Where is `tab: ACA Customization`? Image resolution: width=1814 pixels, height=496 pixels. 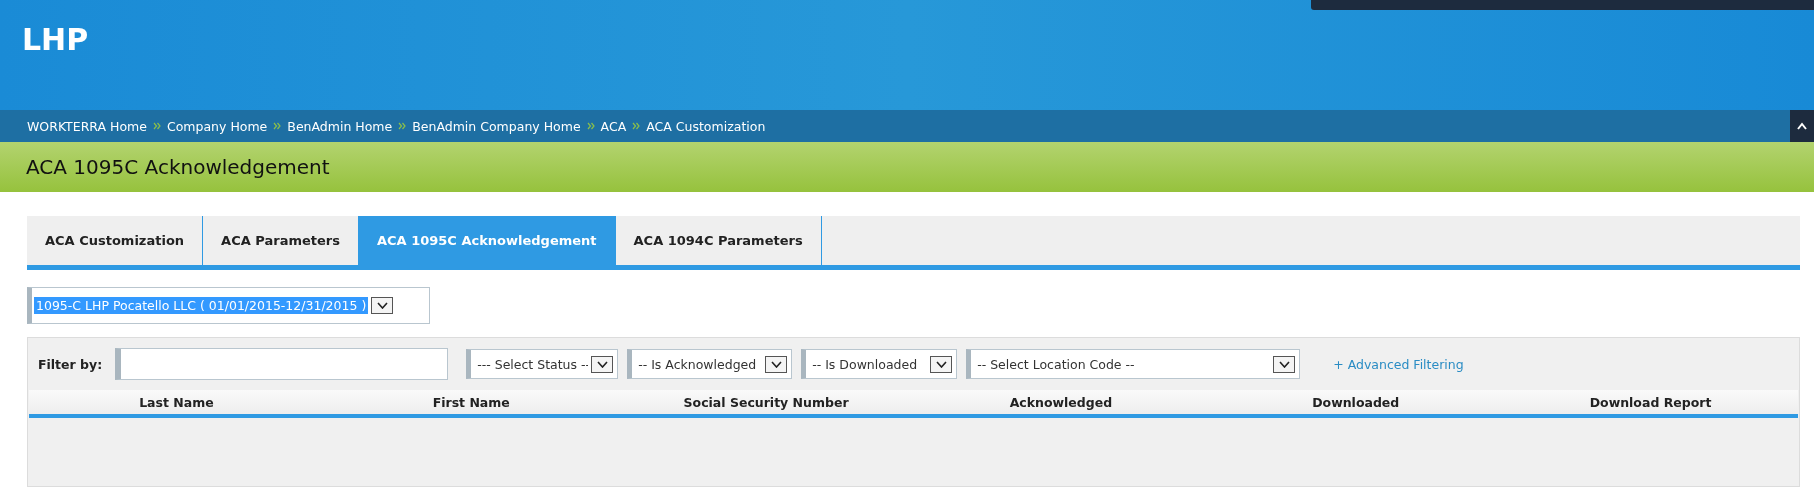 tab: ACA Customization is located at coordinates (115, 240).